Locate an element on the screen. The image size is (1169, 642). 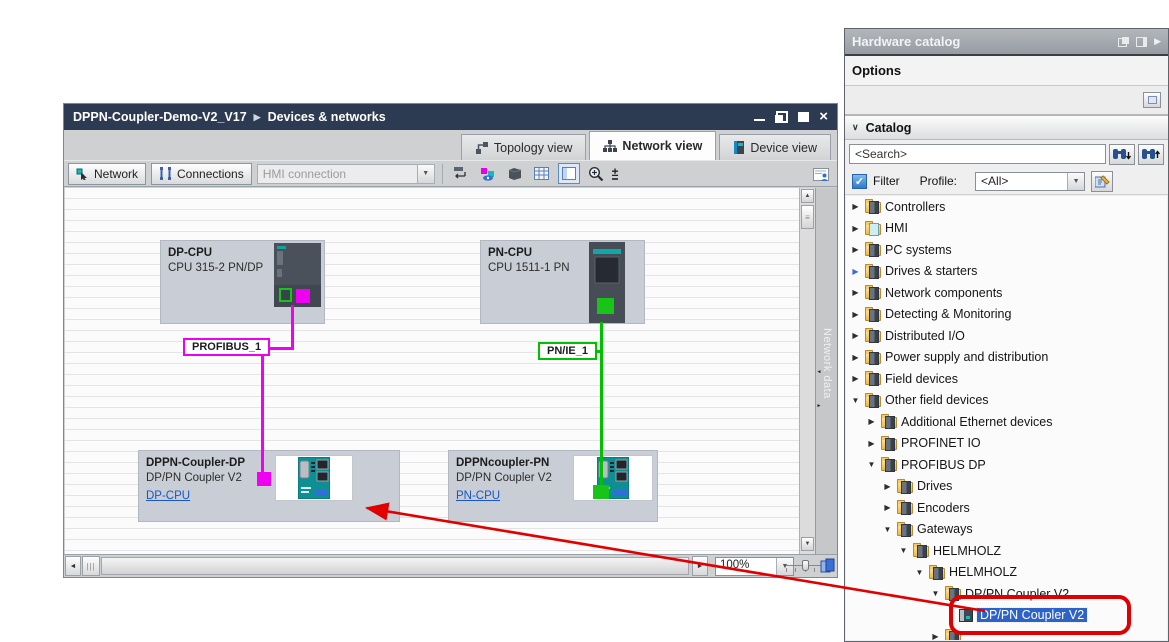
vertical-scroll-thumb: ≡ is located at coordinates (807, 217).